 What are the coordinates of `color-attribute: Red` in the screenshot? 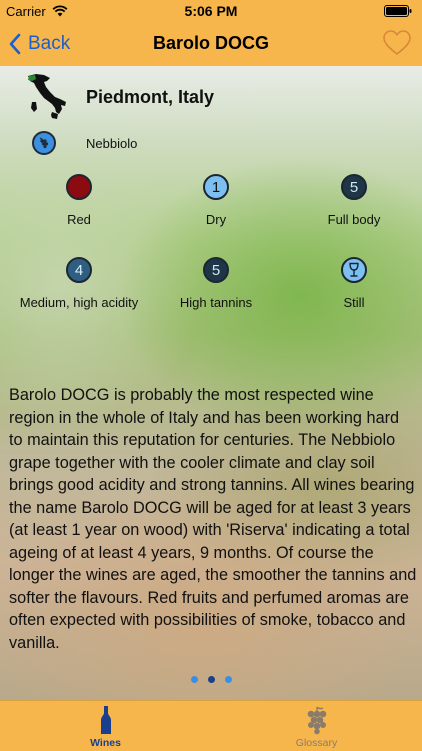 It's located at (79, 200).